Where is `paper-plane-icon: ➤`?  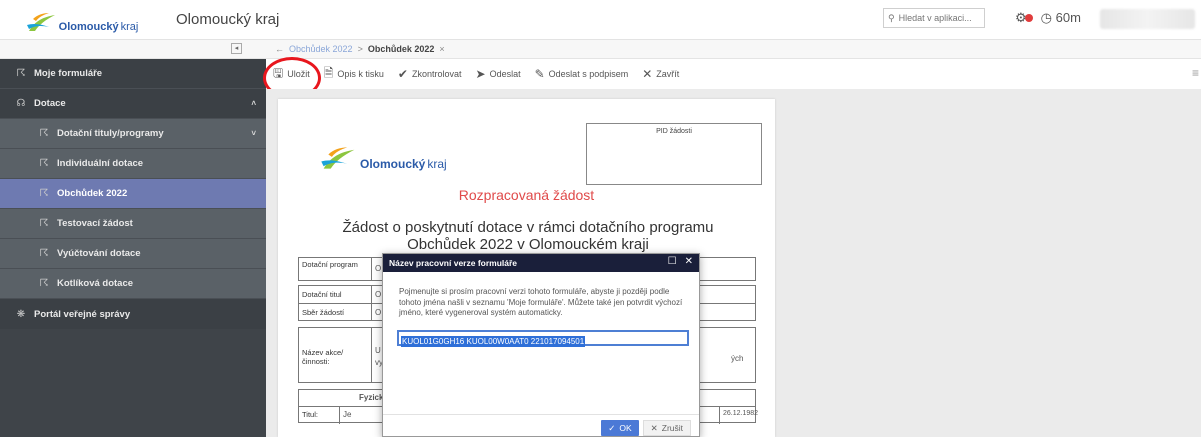
paper-plane-icon: ➤ is located at coordinates (480, 74).